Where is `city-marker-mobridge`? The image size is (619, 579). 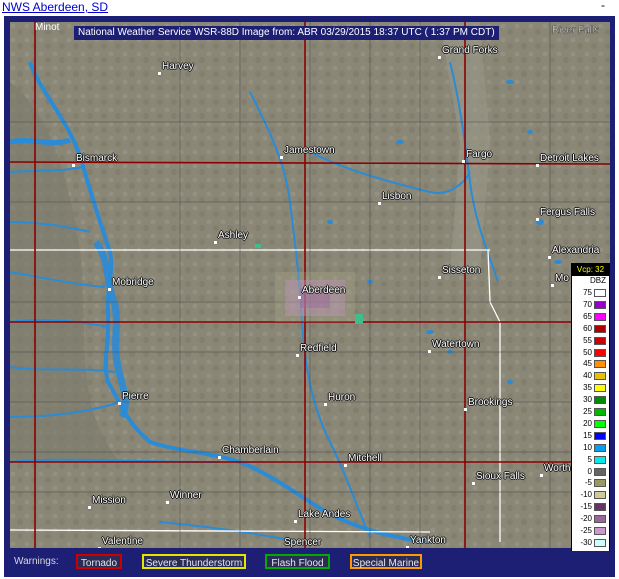
city-marker-mobridge is located at coordinates (109, 289).